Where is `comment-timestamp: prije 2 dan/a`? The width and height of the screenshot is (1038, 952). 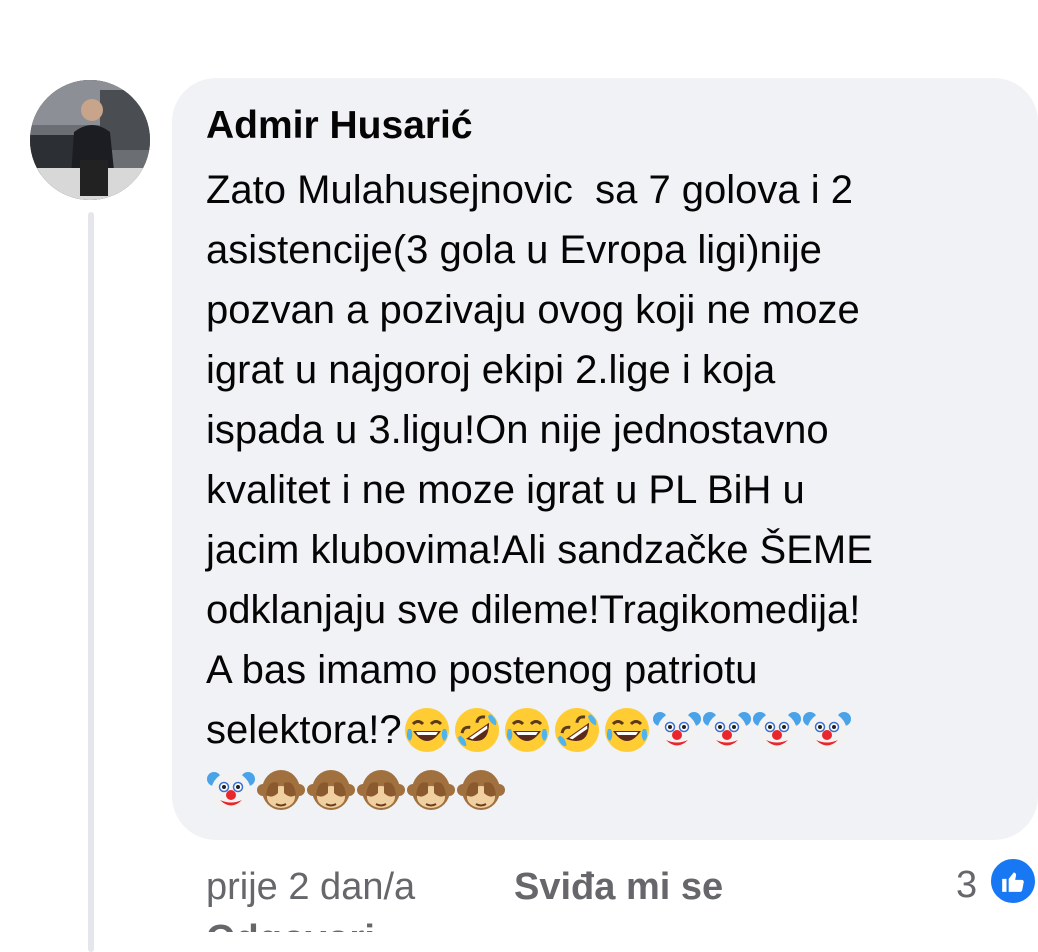
comment-timestamp: prije 2 dan/a is located at coordinates (310, 887).